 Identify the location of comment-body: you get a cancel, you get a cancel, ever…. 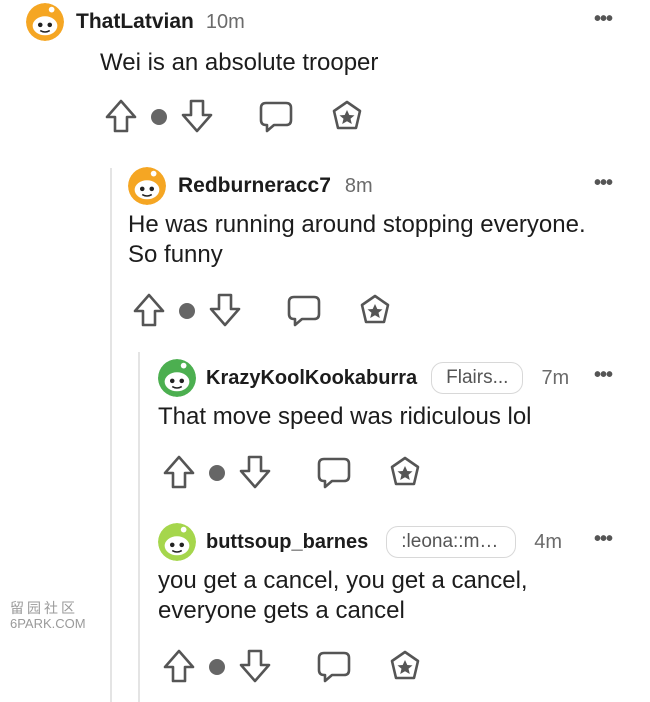
(393, 596).